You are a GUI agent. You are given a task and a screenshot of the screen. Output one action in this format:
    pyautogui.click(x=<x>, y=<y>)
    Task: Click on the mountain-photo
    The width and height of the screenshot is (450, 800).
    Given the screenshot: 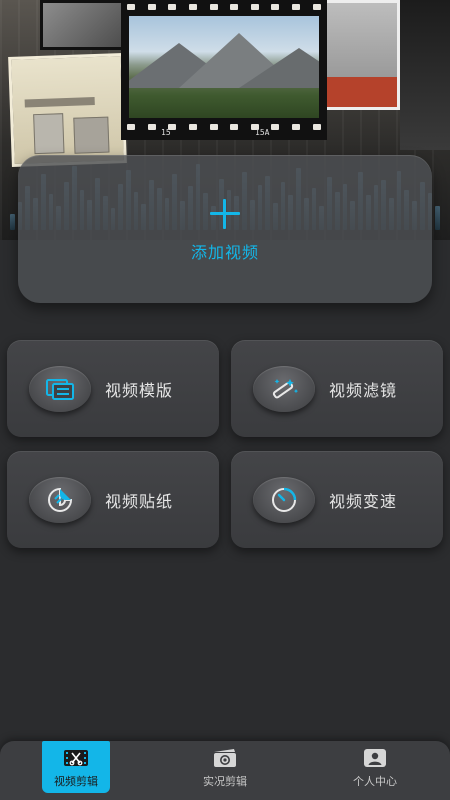 What is the action you would take?
    pyautogui.click(x=224, y=67)
    